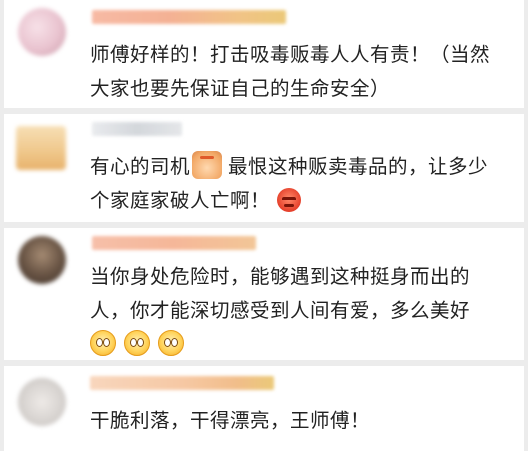  What do you see at coordinates (288, 200) in the screenshot?
I see `angry-face-emoji-icon` at bounding box center [288, 200].